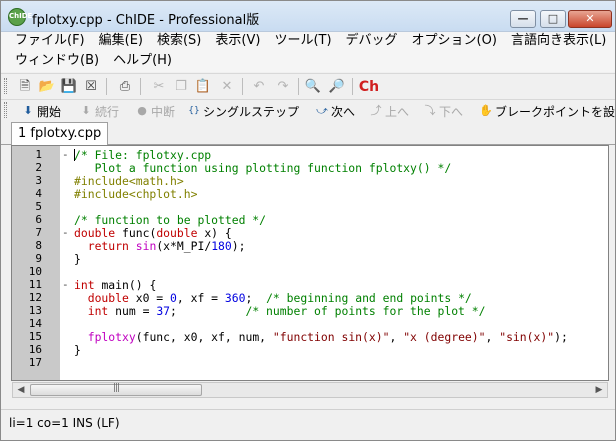  I want to click on chide-app-icon: ChIDE, so click(20, 17).